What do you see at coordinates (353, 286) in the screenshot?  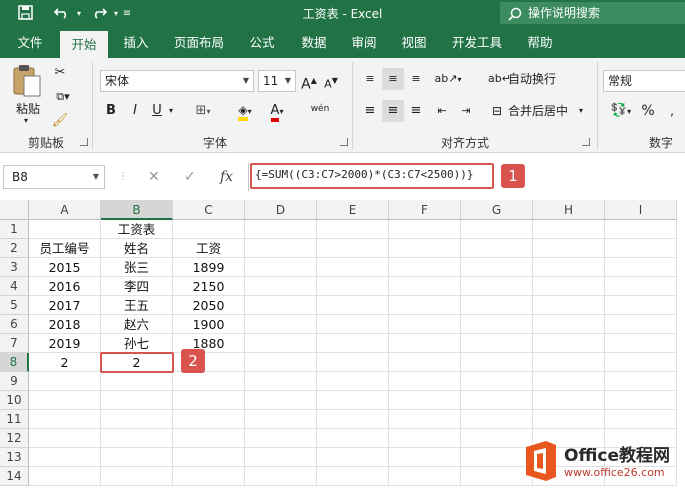 I see `cell-e4` at bounding box center [353, 286].